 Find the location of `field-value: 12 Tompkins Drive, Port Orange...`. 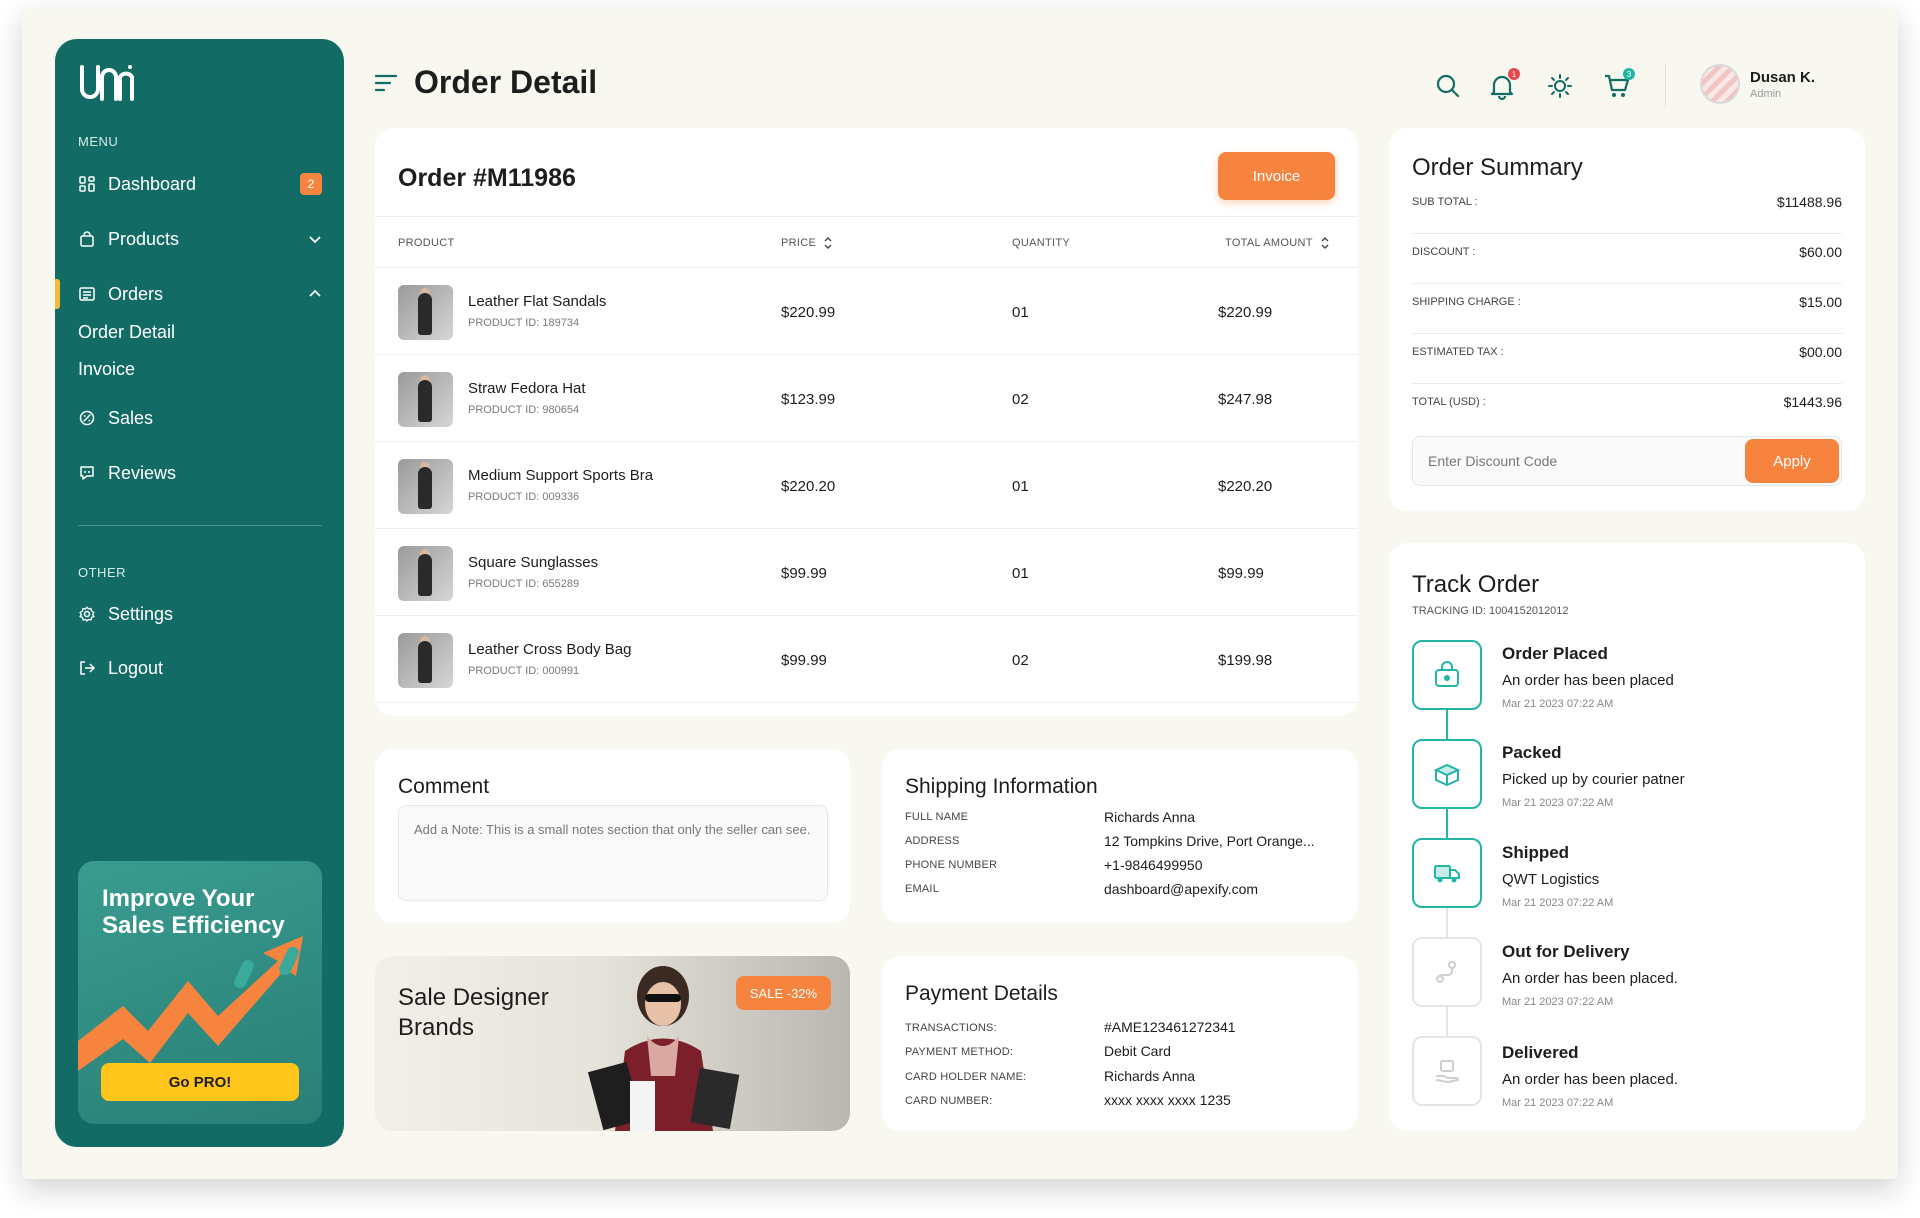

field-value: 12 Tompkins Drive, Port Orange... is located at coordinates (1209, 841).